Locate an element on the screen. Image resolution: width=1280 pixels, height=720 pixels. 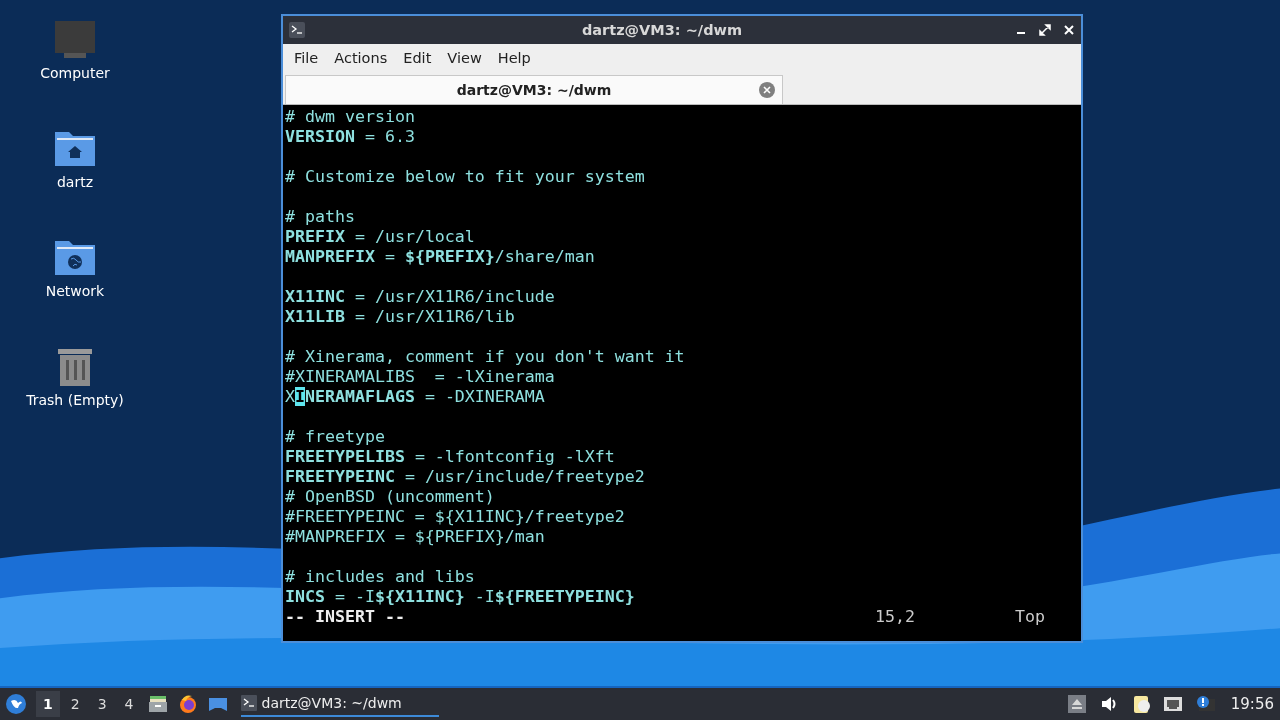
eject-icon is located at coordinates (1076, 704).